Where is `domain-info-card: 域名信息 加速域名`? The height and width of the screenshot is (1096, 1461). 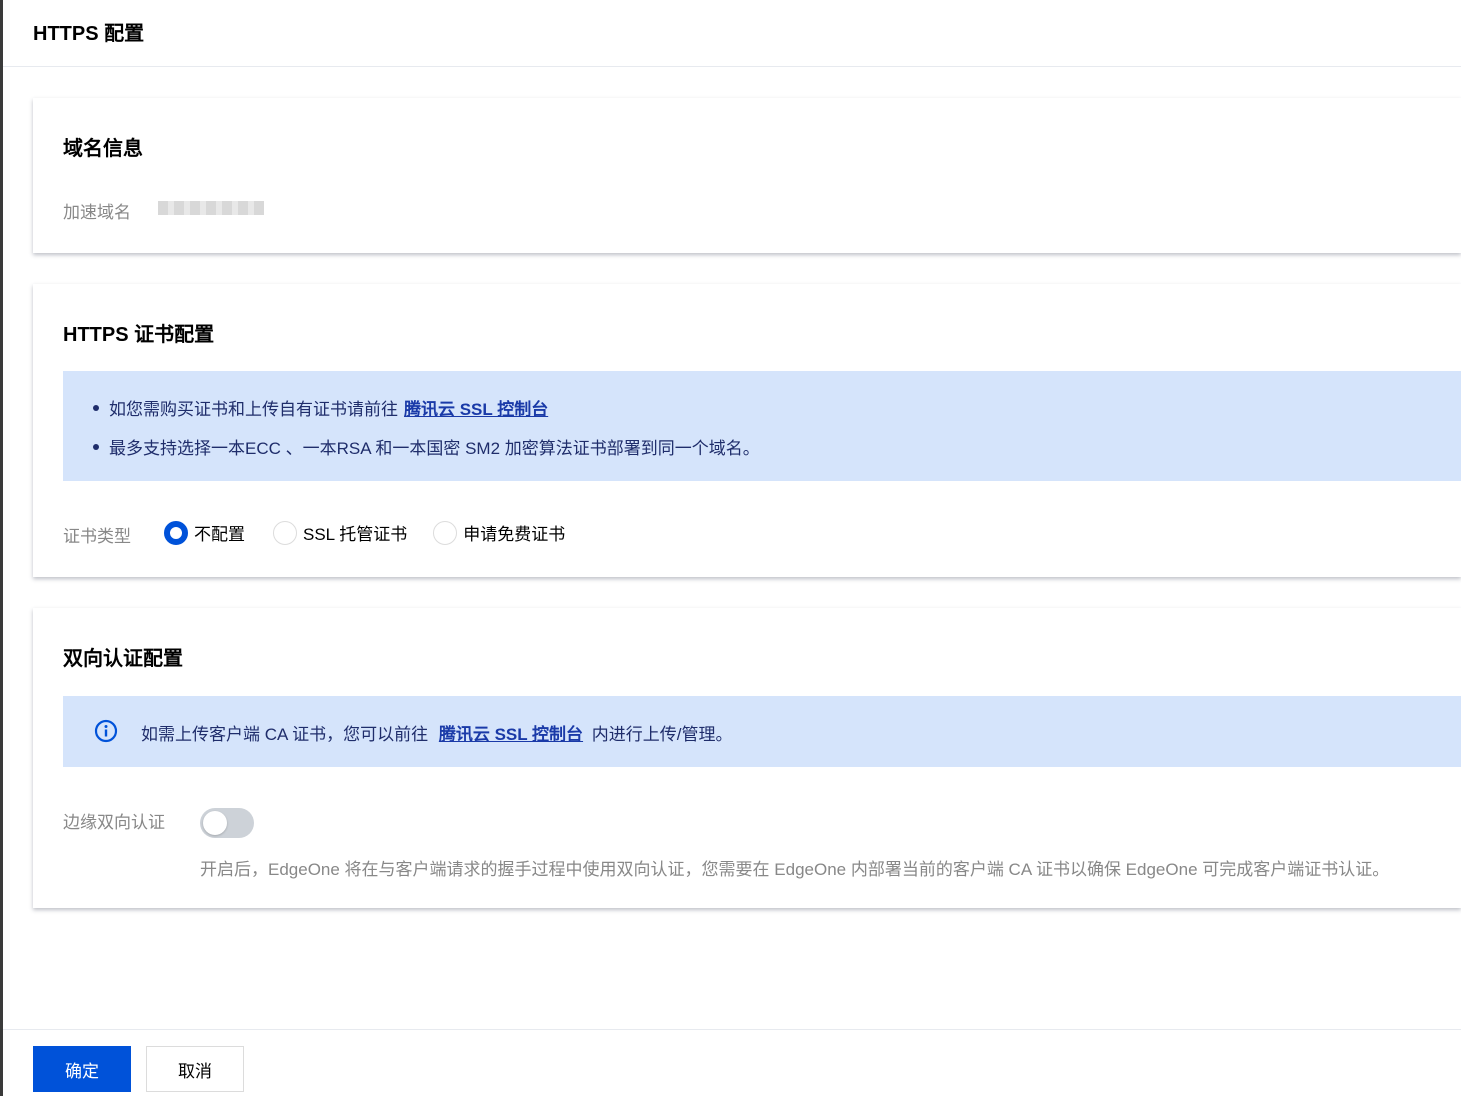
domain-info-card: 域名信息 加速域名 is located at coordinates (747, 175).